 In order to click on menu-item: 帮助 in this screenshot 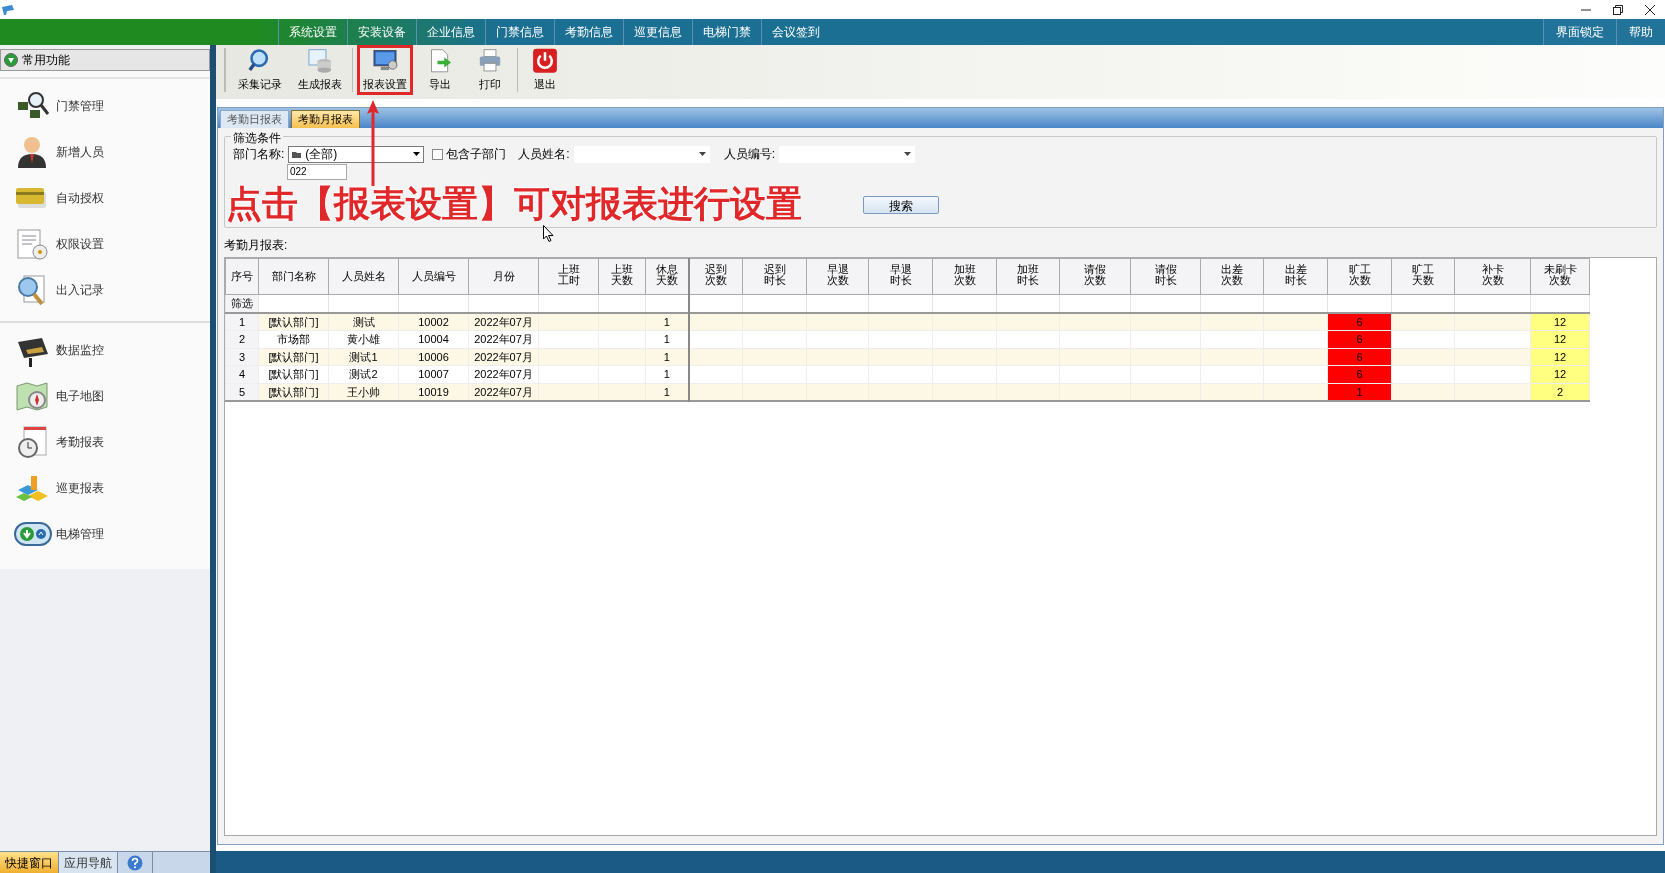, I will do `click(1640, 32)`.